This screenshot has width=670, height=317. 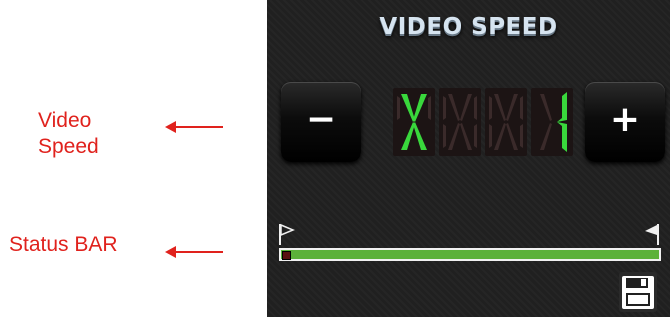 What do you see at coordinates (287, 234) in the screenshot?
I see `start-flag-icon` at bounding box center [287, 234].